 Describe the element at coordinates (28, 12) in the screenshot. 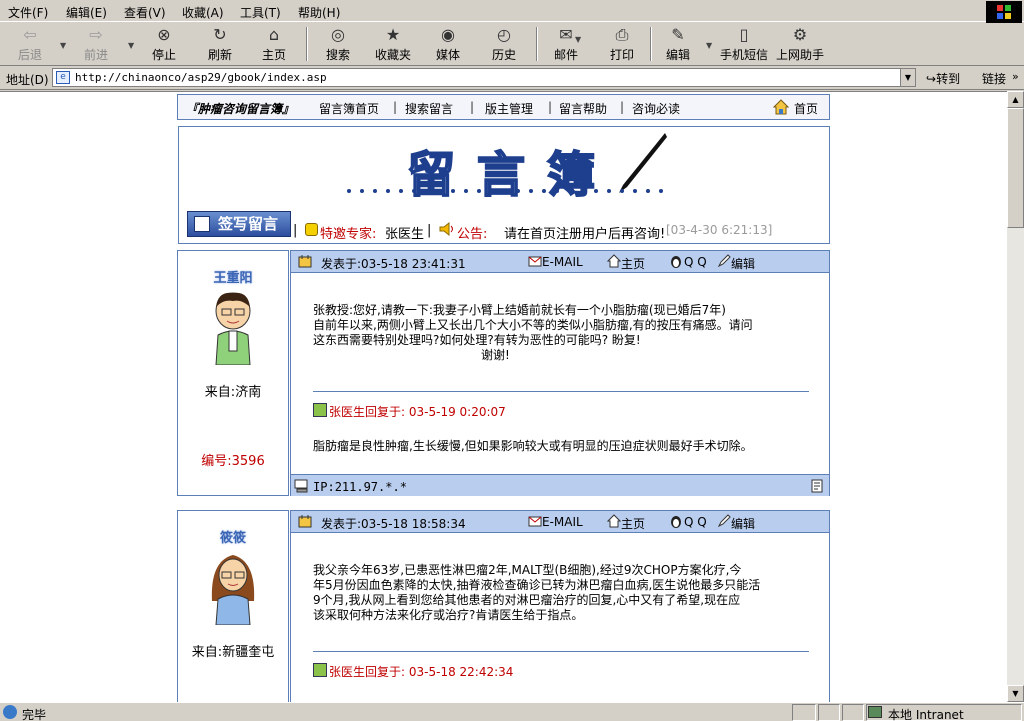

I see `menu-file: 文件(F)` at that location.